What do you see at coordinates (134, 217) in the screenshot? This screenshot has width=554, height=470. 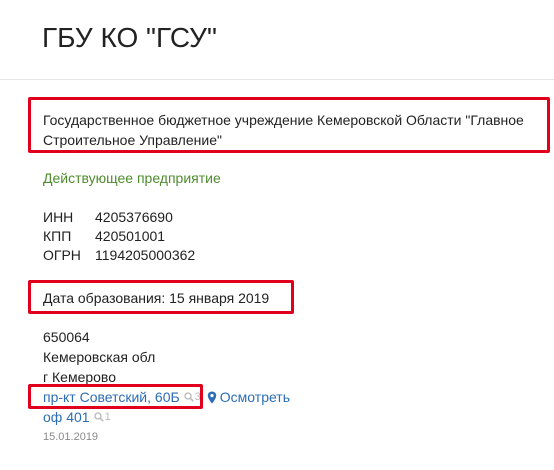 I see `inn-value: 4205376690` at bounding box center [134, 217].